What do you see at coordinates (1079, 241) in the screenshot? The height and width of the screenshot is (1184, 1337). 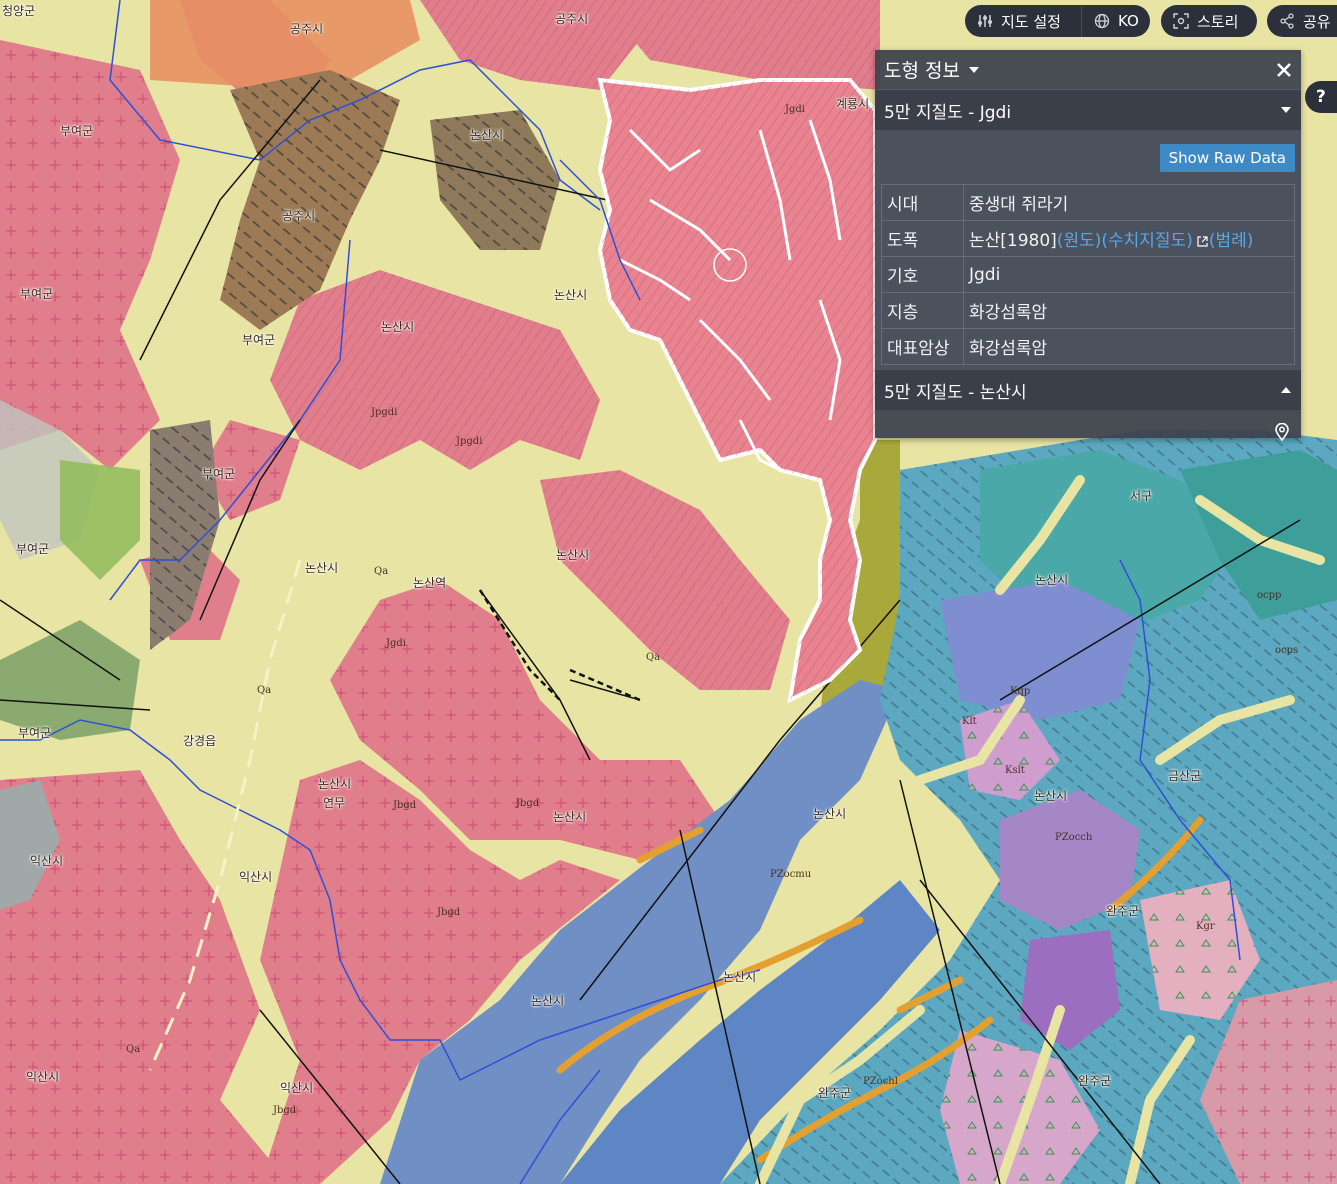 I see `original-map-link: (원도)` at bounding box center [1079, 241].